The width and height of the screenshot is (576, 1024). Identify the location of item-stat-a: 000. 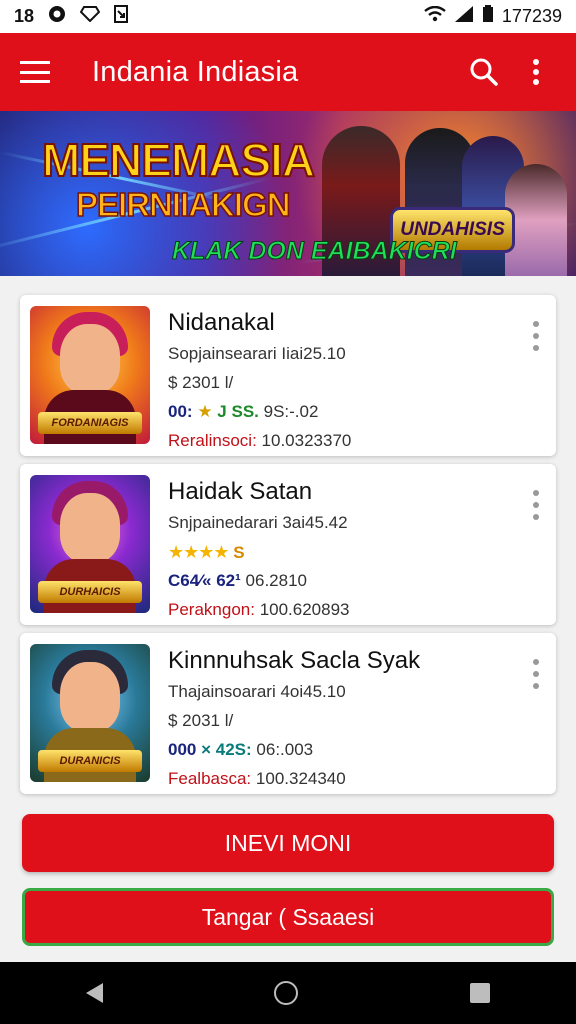
(182, 749).